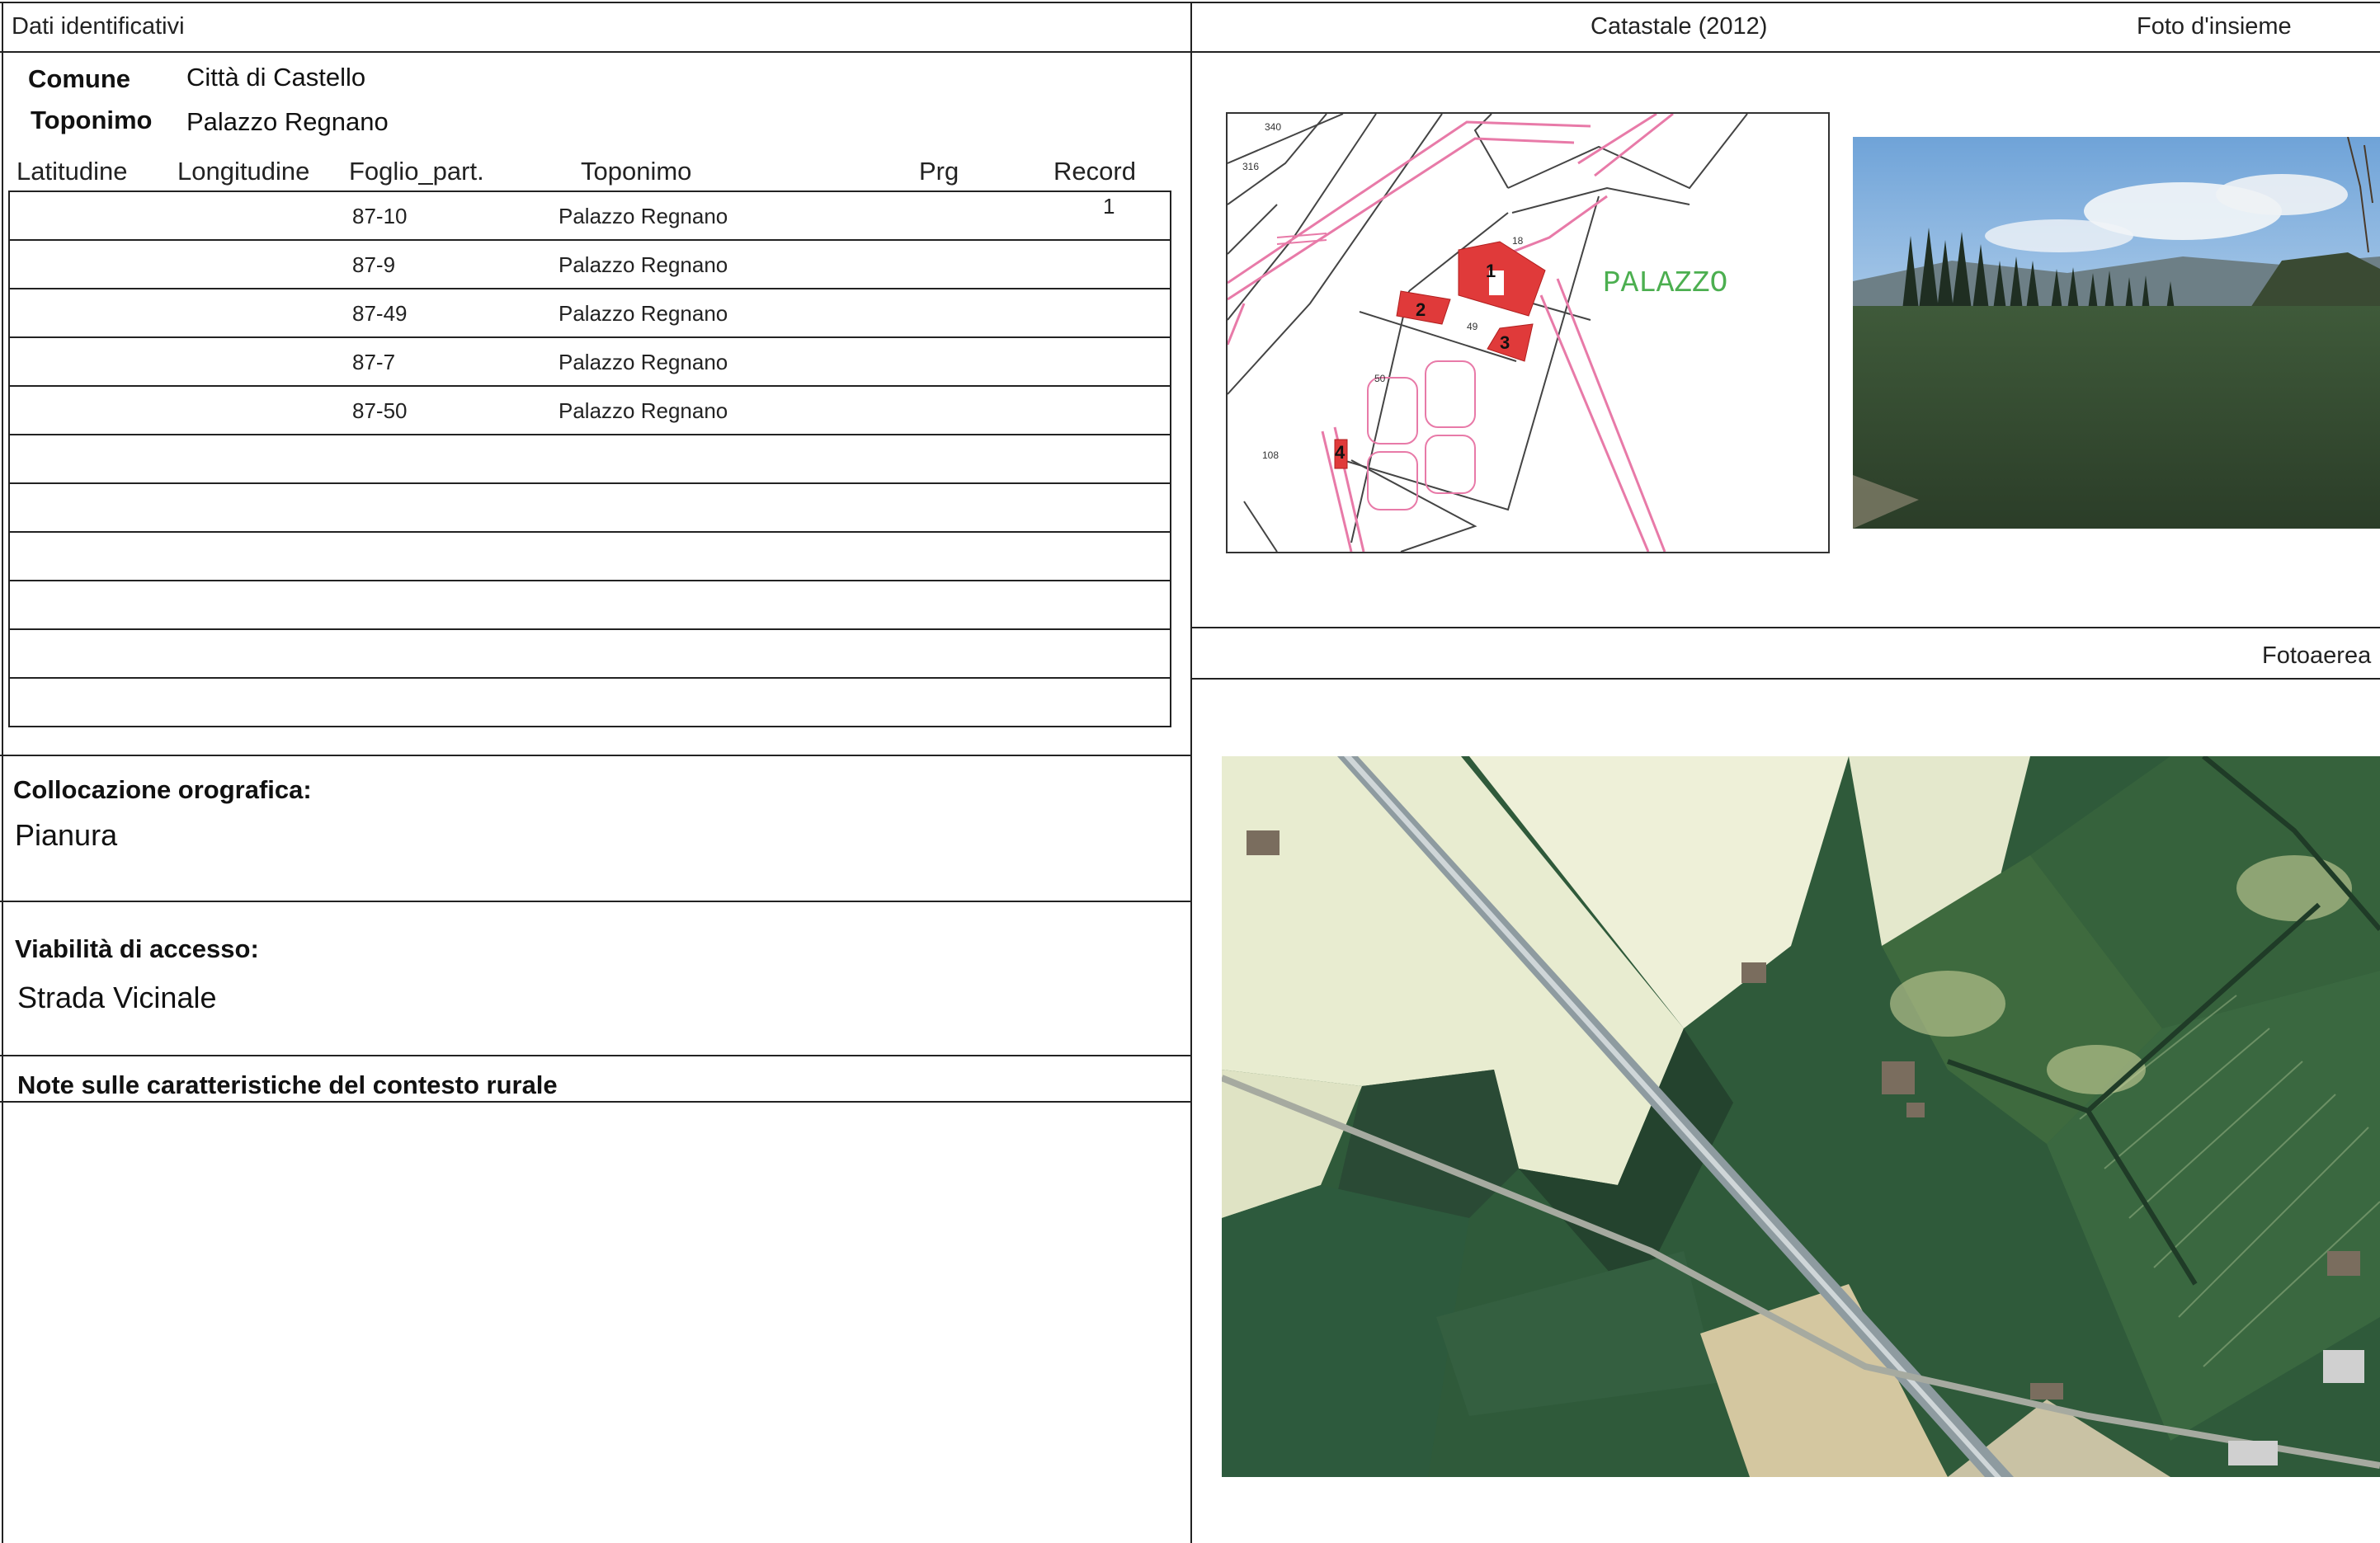 The height and width of the screenshot is (1543, 2380). Describe the element at coordinates (1270, 455) in the screenshot. I see `small-number-108: 108` at that location.